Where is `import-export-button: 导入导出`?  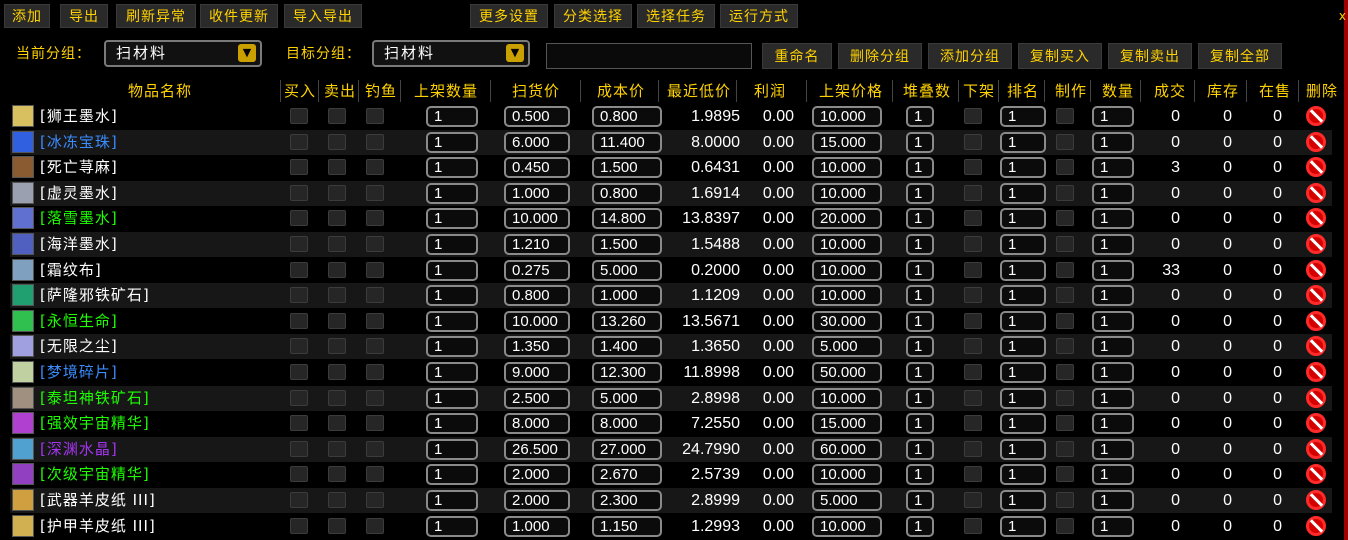 import-export-button: 导入导出 is located at coordinates (323, 16).